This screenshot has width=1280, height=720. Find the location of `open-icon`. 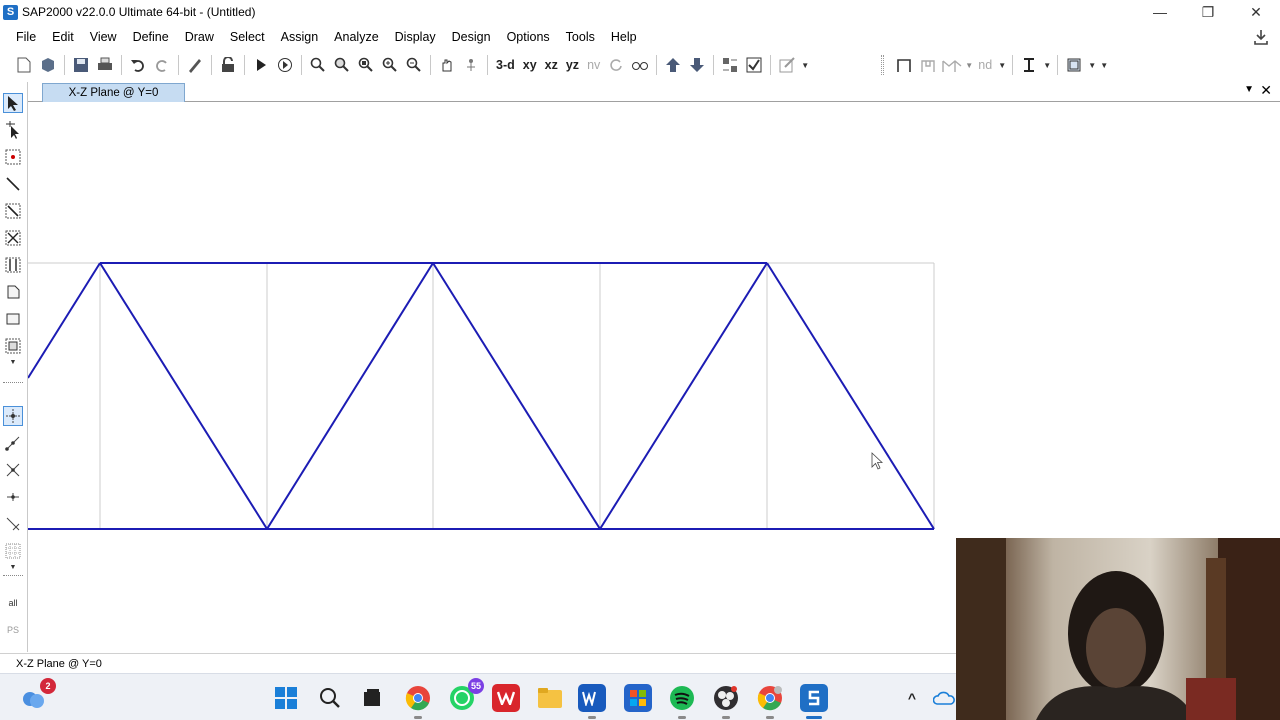

open-icon is located at coordinates (48, 65).